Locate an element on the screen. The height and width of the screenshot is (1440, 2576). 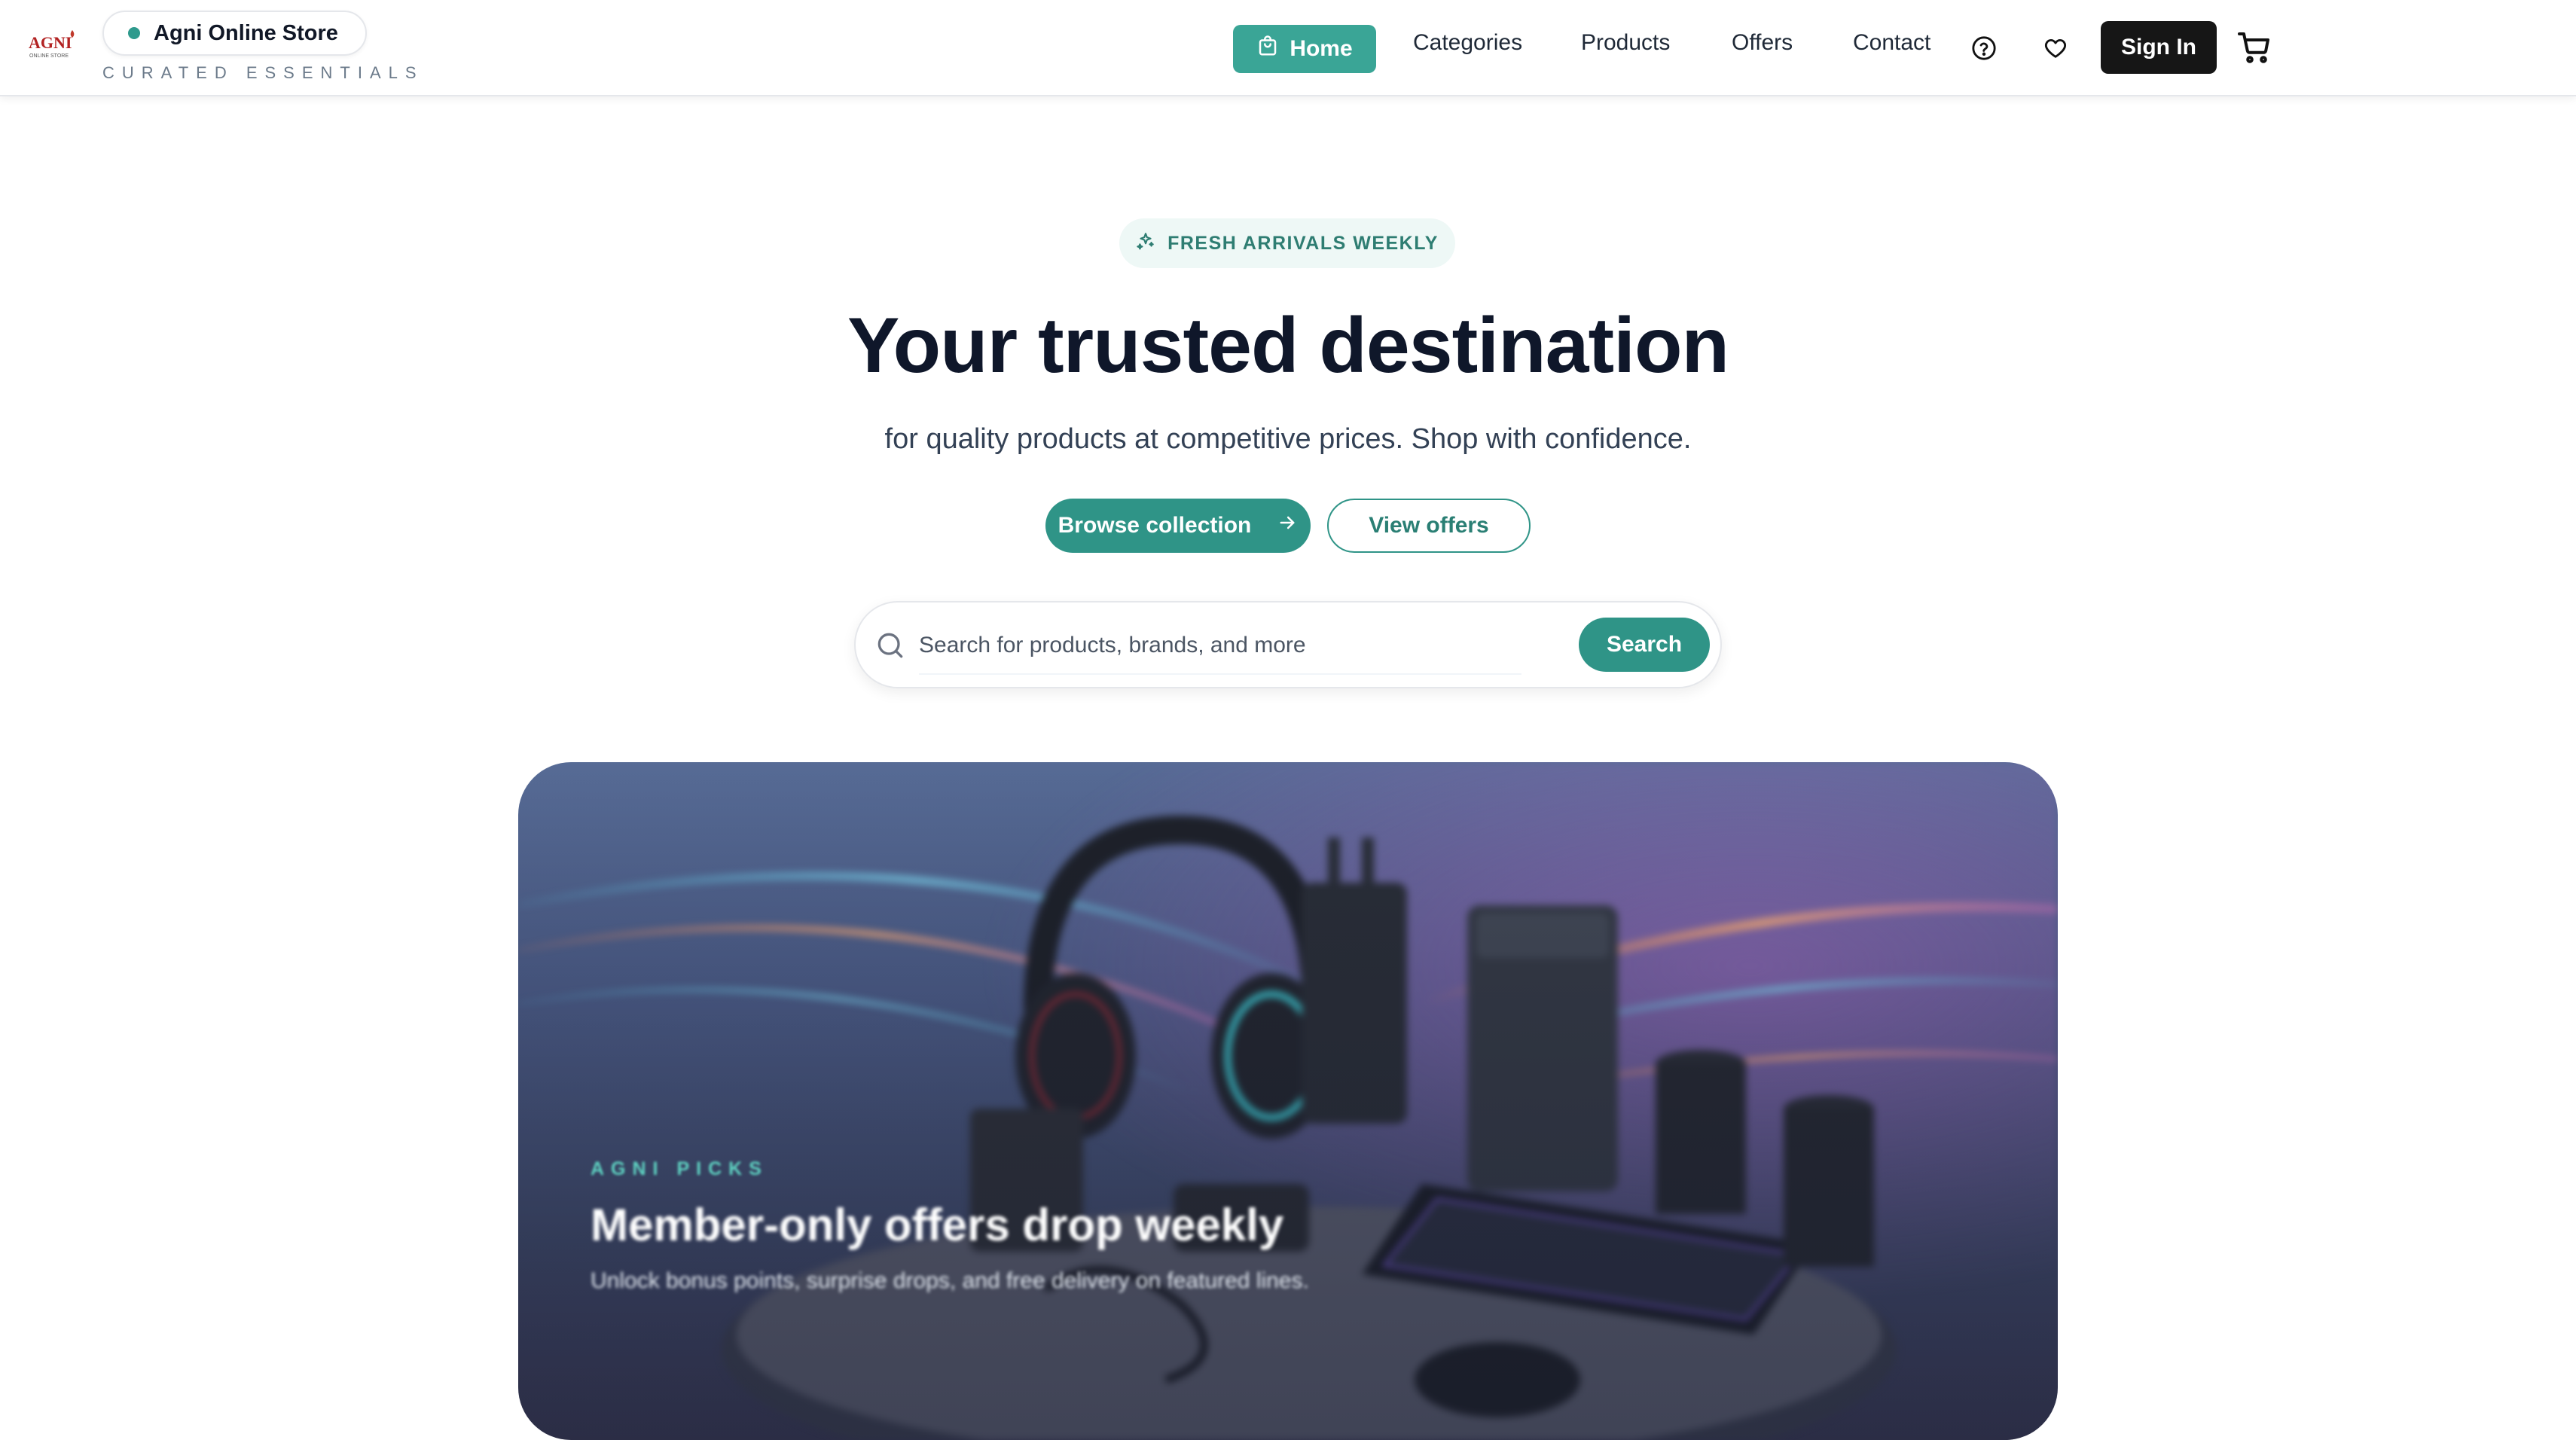
nav-offers: Offers is located at coordinates (1762, 43).